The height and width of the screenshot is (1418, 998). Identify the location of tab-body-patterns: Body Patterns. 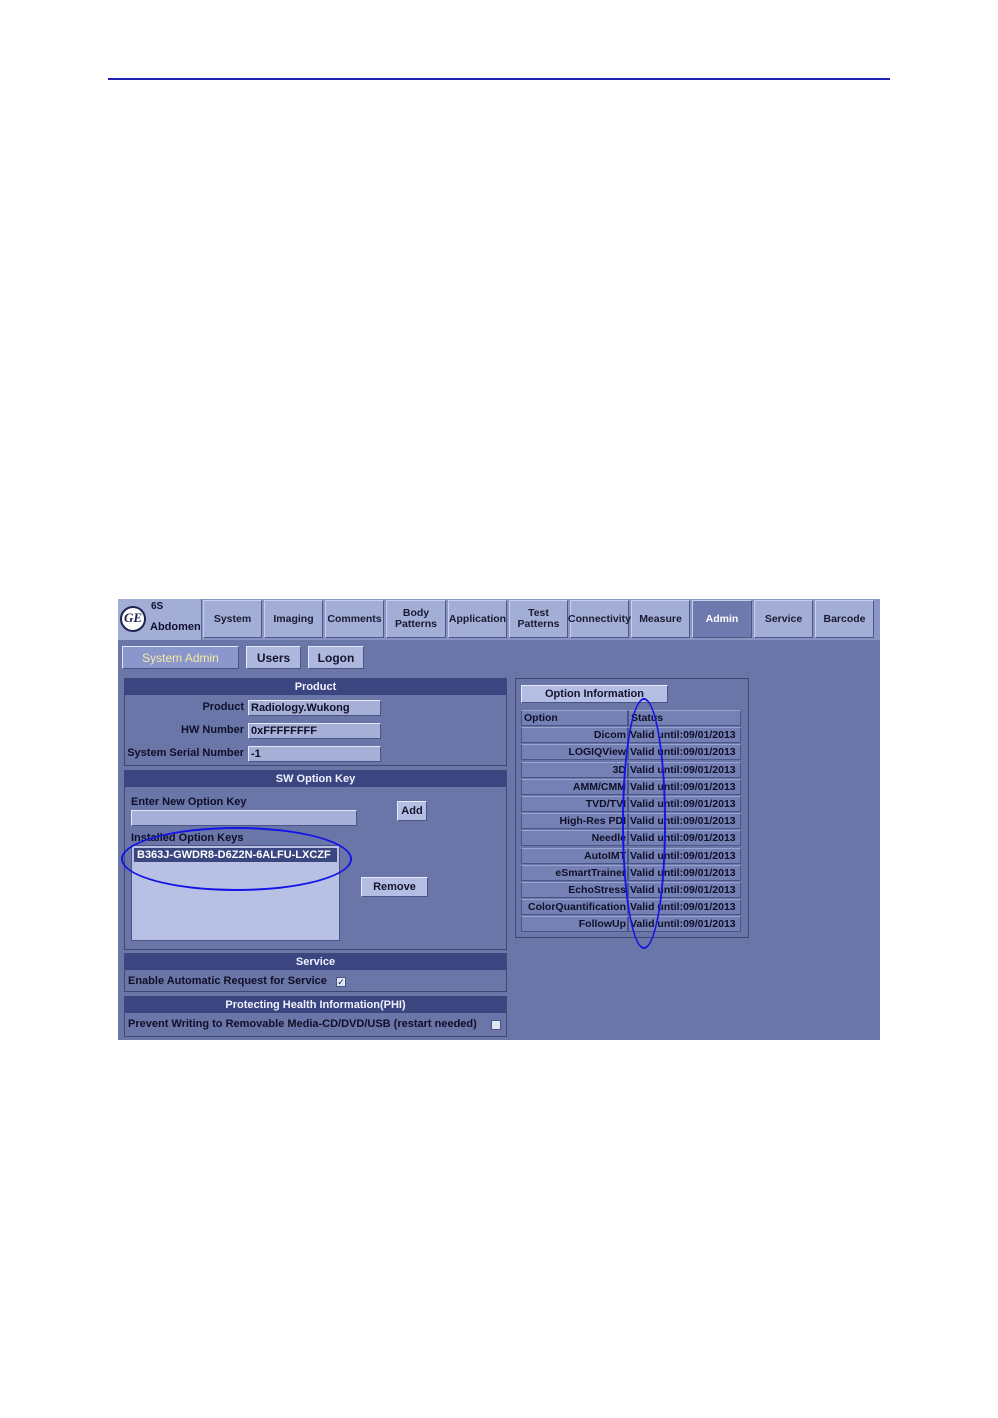
(416, 619).